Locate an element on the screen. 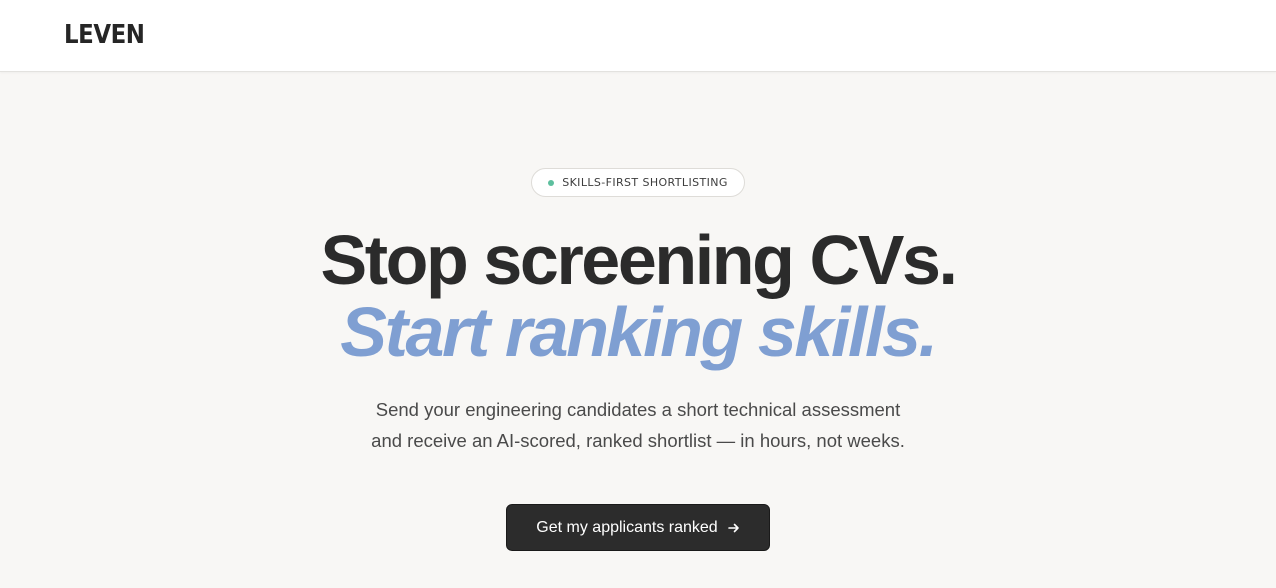 The image size is (1276, 588). skills-first-badge: SKILLS-FIRST SHORTLISTING is located at coordinates (638, 182).